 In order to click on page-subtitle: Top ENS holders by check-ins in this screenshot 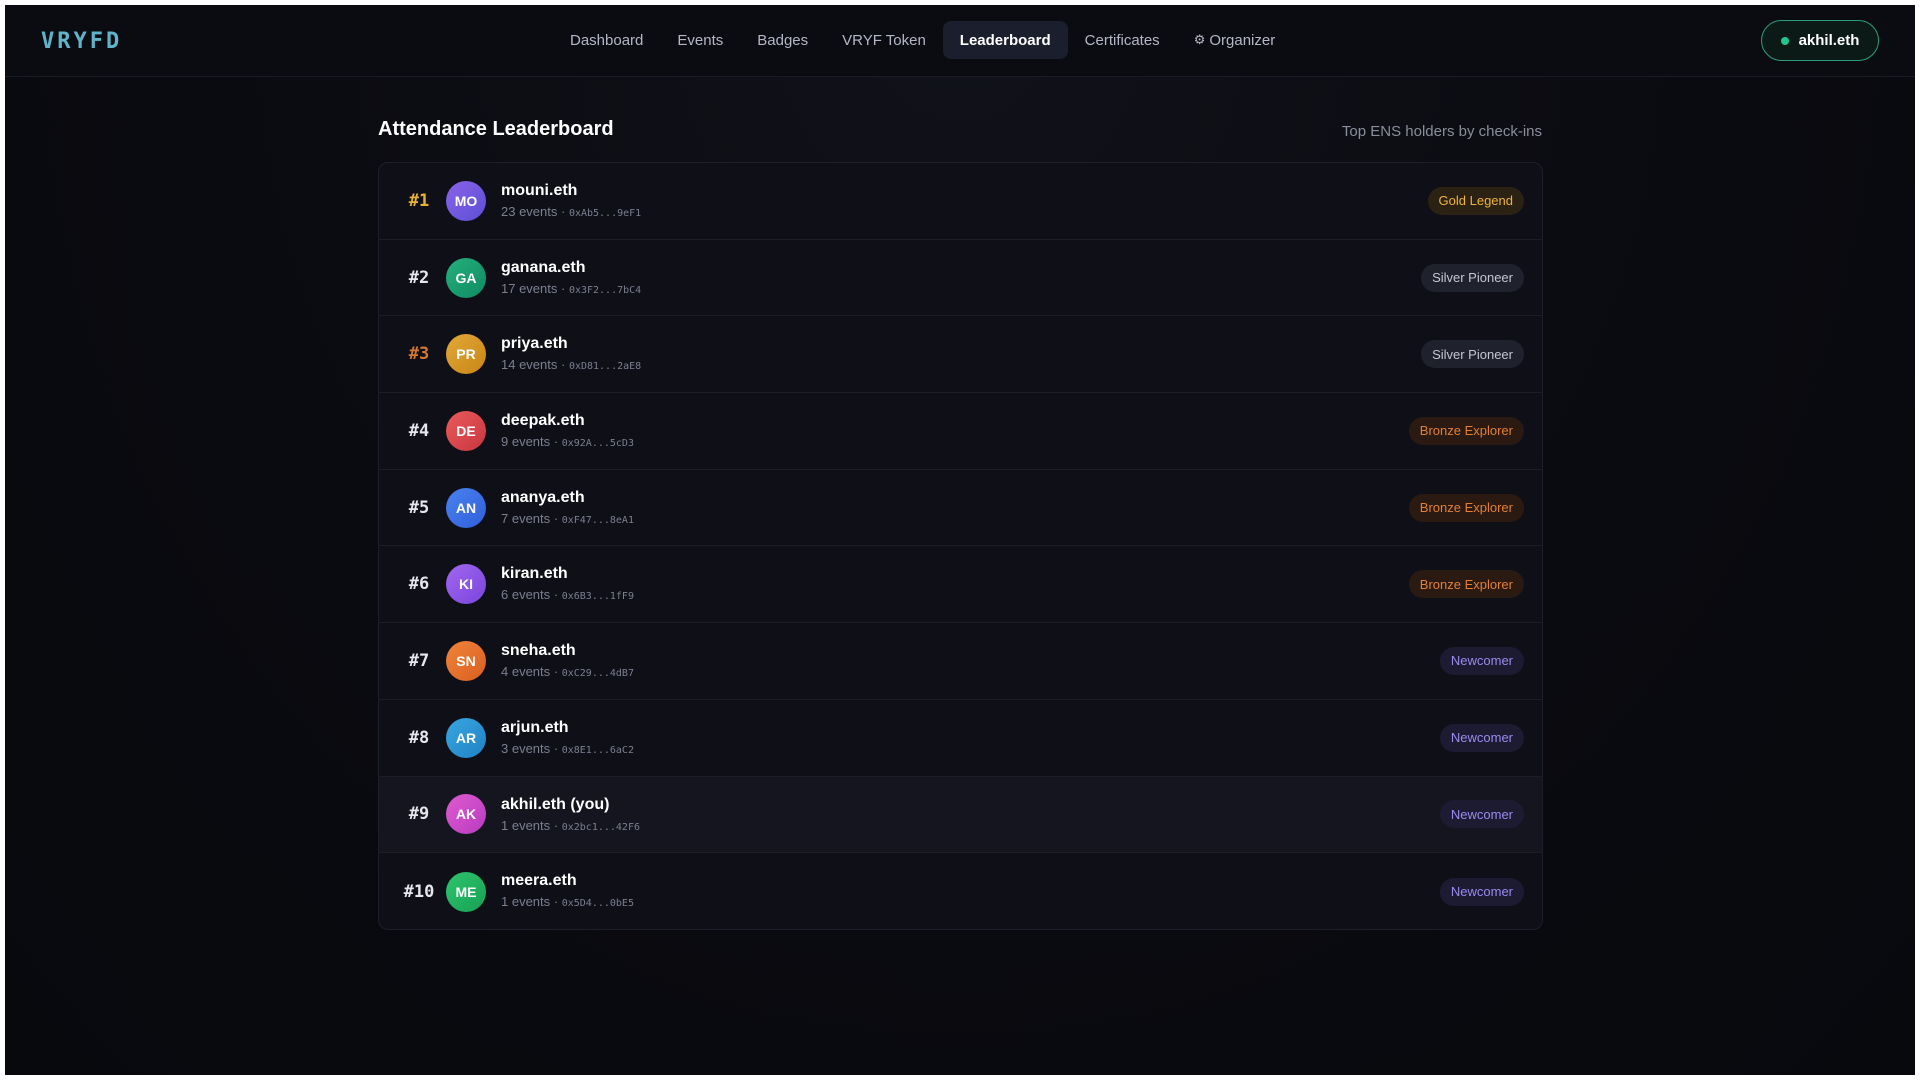, I will do `click(1441, 131)`.